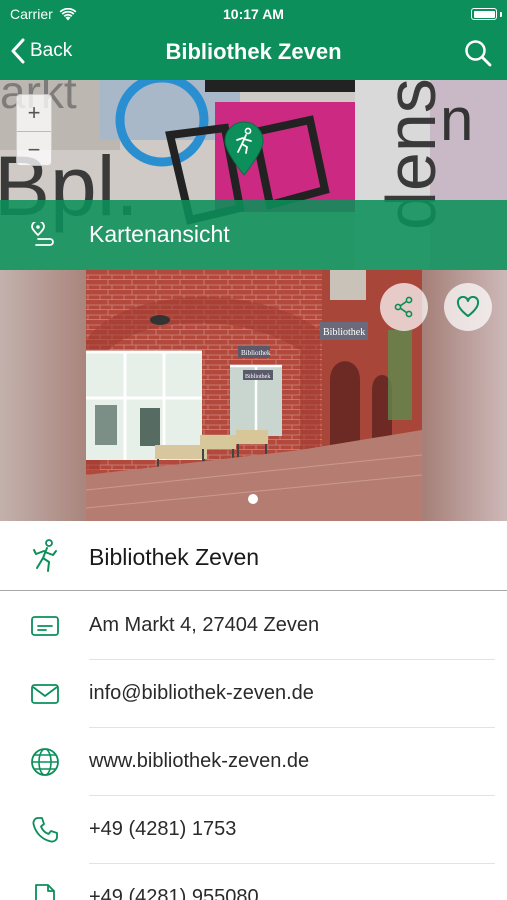  What do you see at coordinates (45, 694) in the screenshot?
I see `envelope-icon` at bounding box center [45, 694].